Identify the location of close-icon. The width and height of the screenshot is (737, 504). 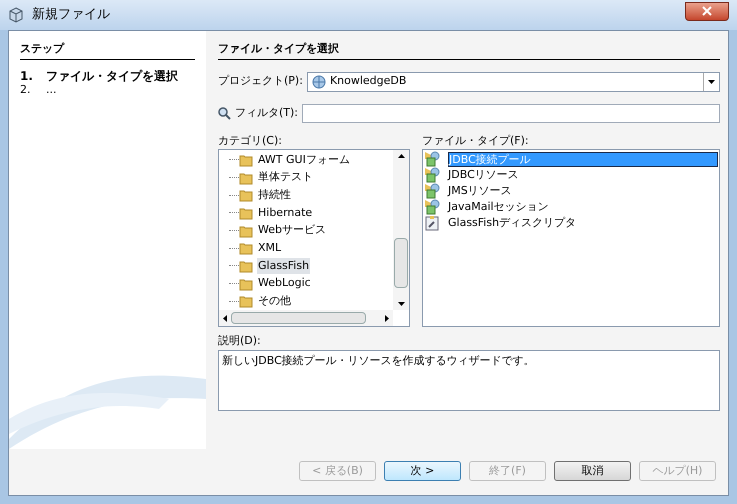
(707, 11).